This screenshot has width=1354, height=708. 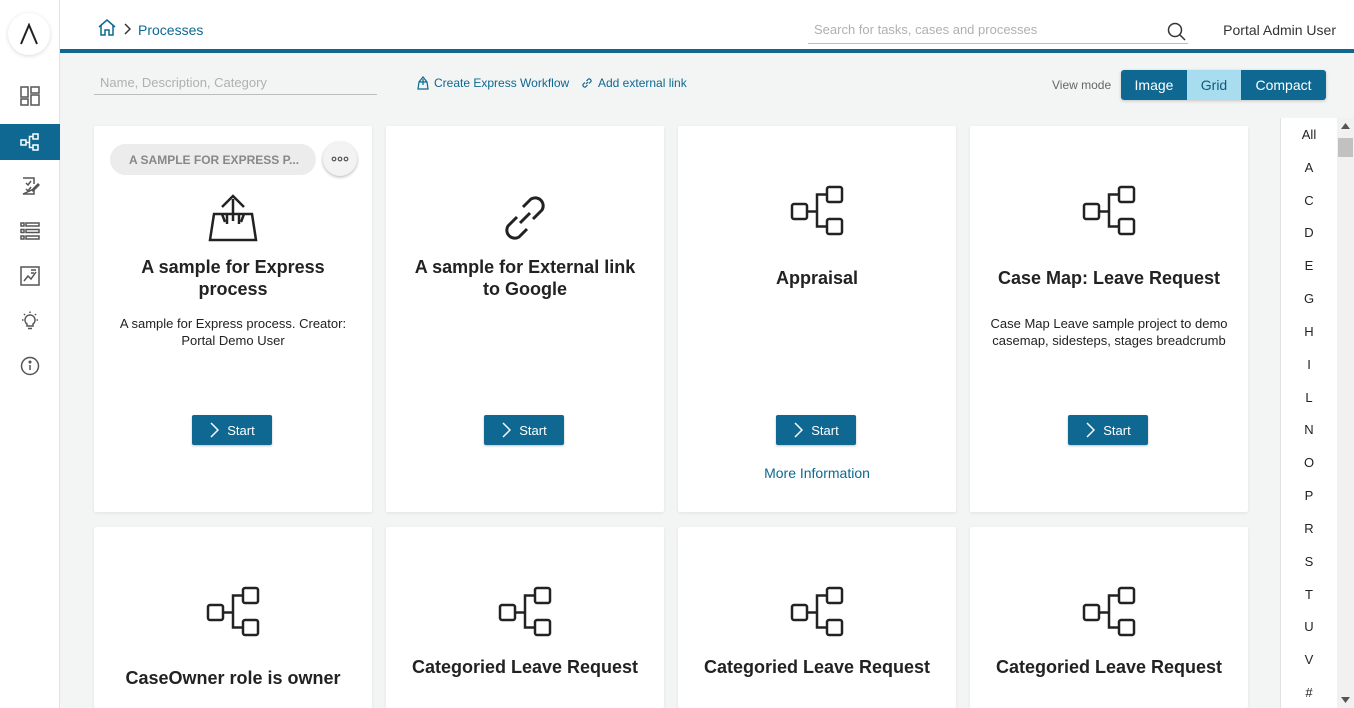 I want to click on alpha-item-r: R, so click(x=1309, y=528).